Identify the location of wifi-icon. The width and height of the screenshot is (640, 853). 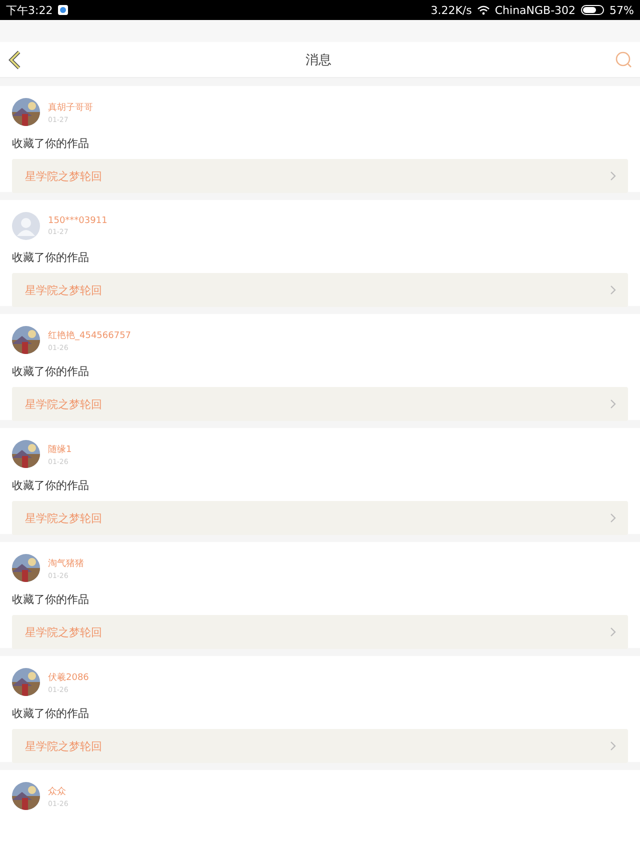
(483, 10).